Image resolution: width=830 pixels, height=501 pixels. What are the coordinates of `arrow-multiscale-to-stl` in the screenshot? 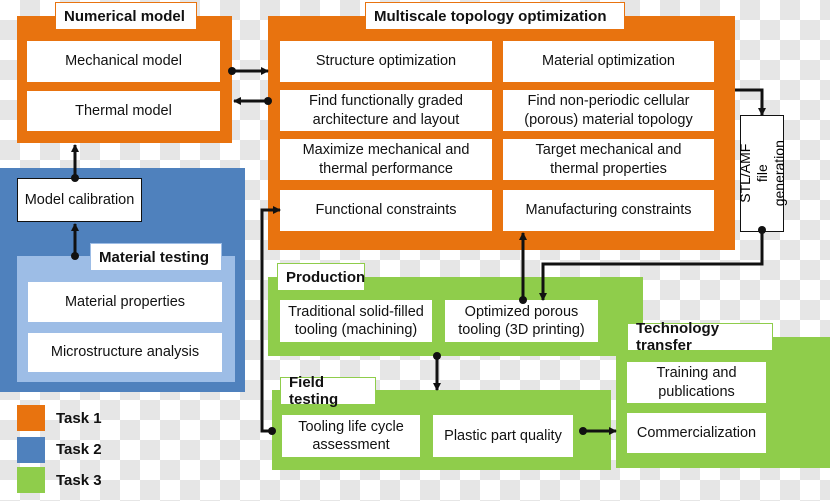 It's located at (750, 102).